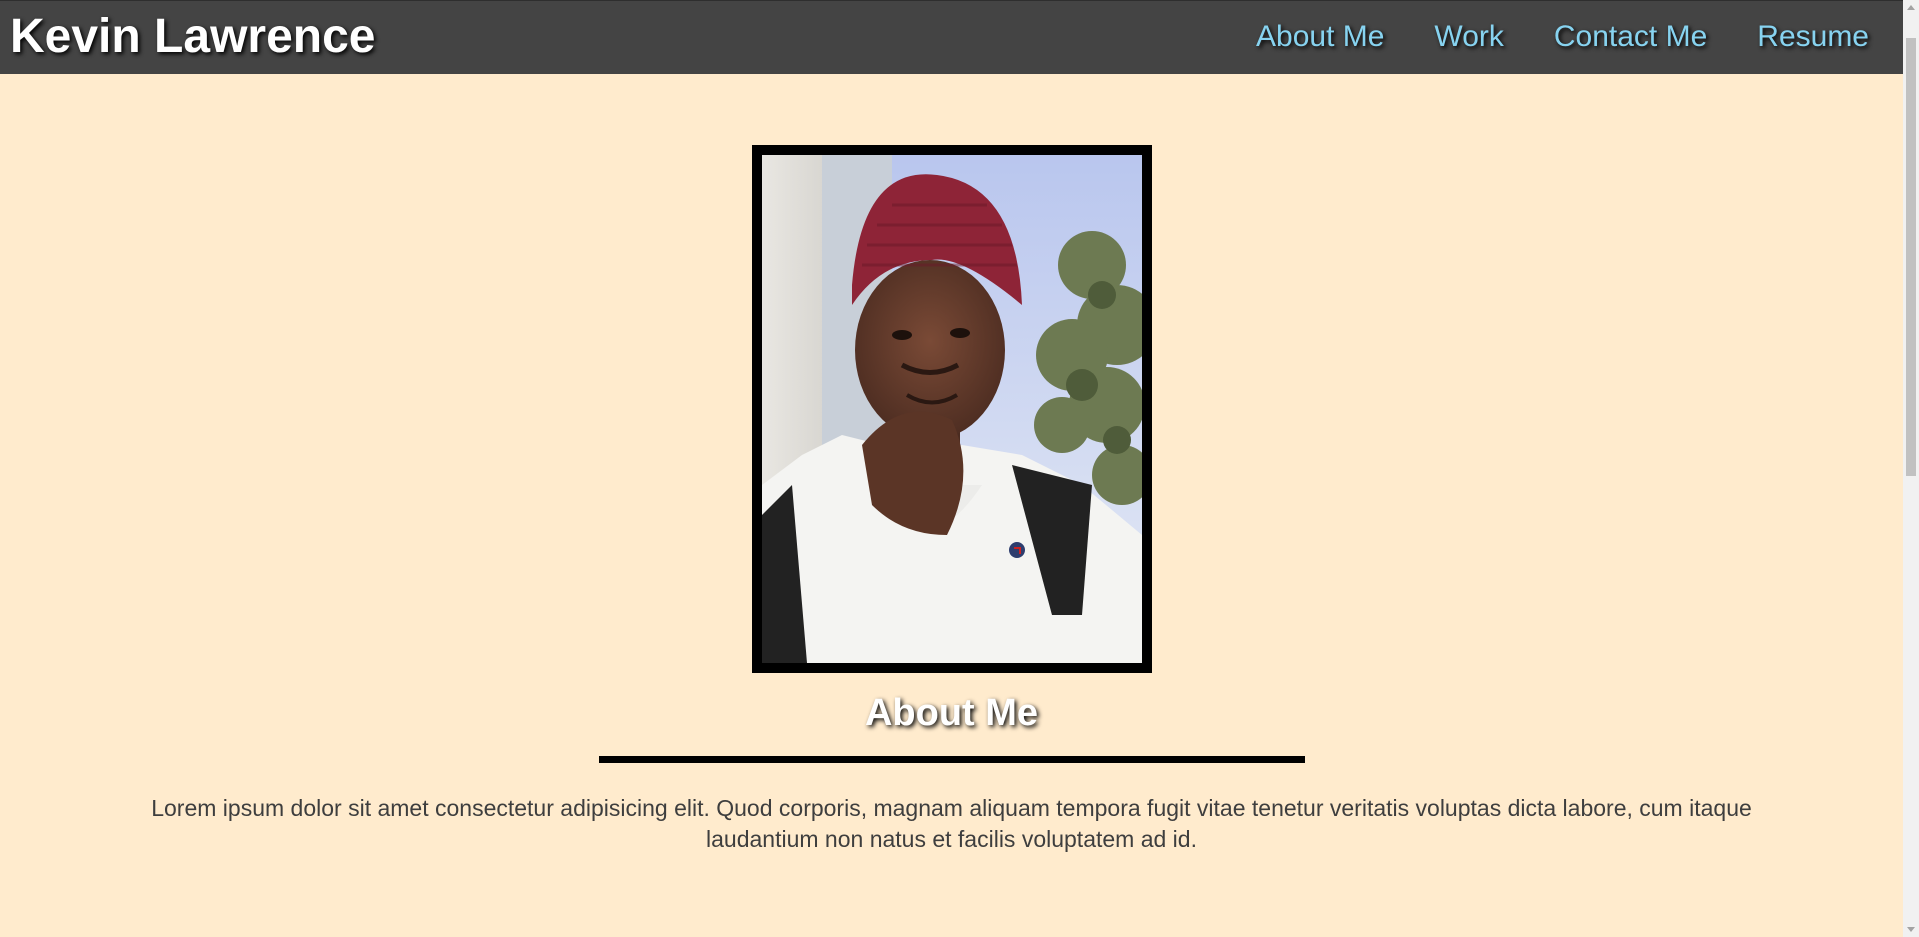 The width and height of the screenshot is (1919, 937). I want to click on scroll-down-arrow-icon, so click(1911, 929).